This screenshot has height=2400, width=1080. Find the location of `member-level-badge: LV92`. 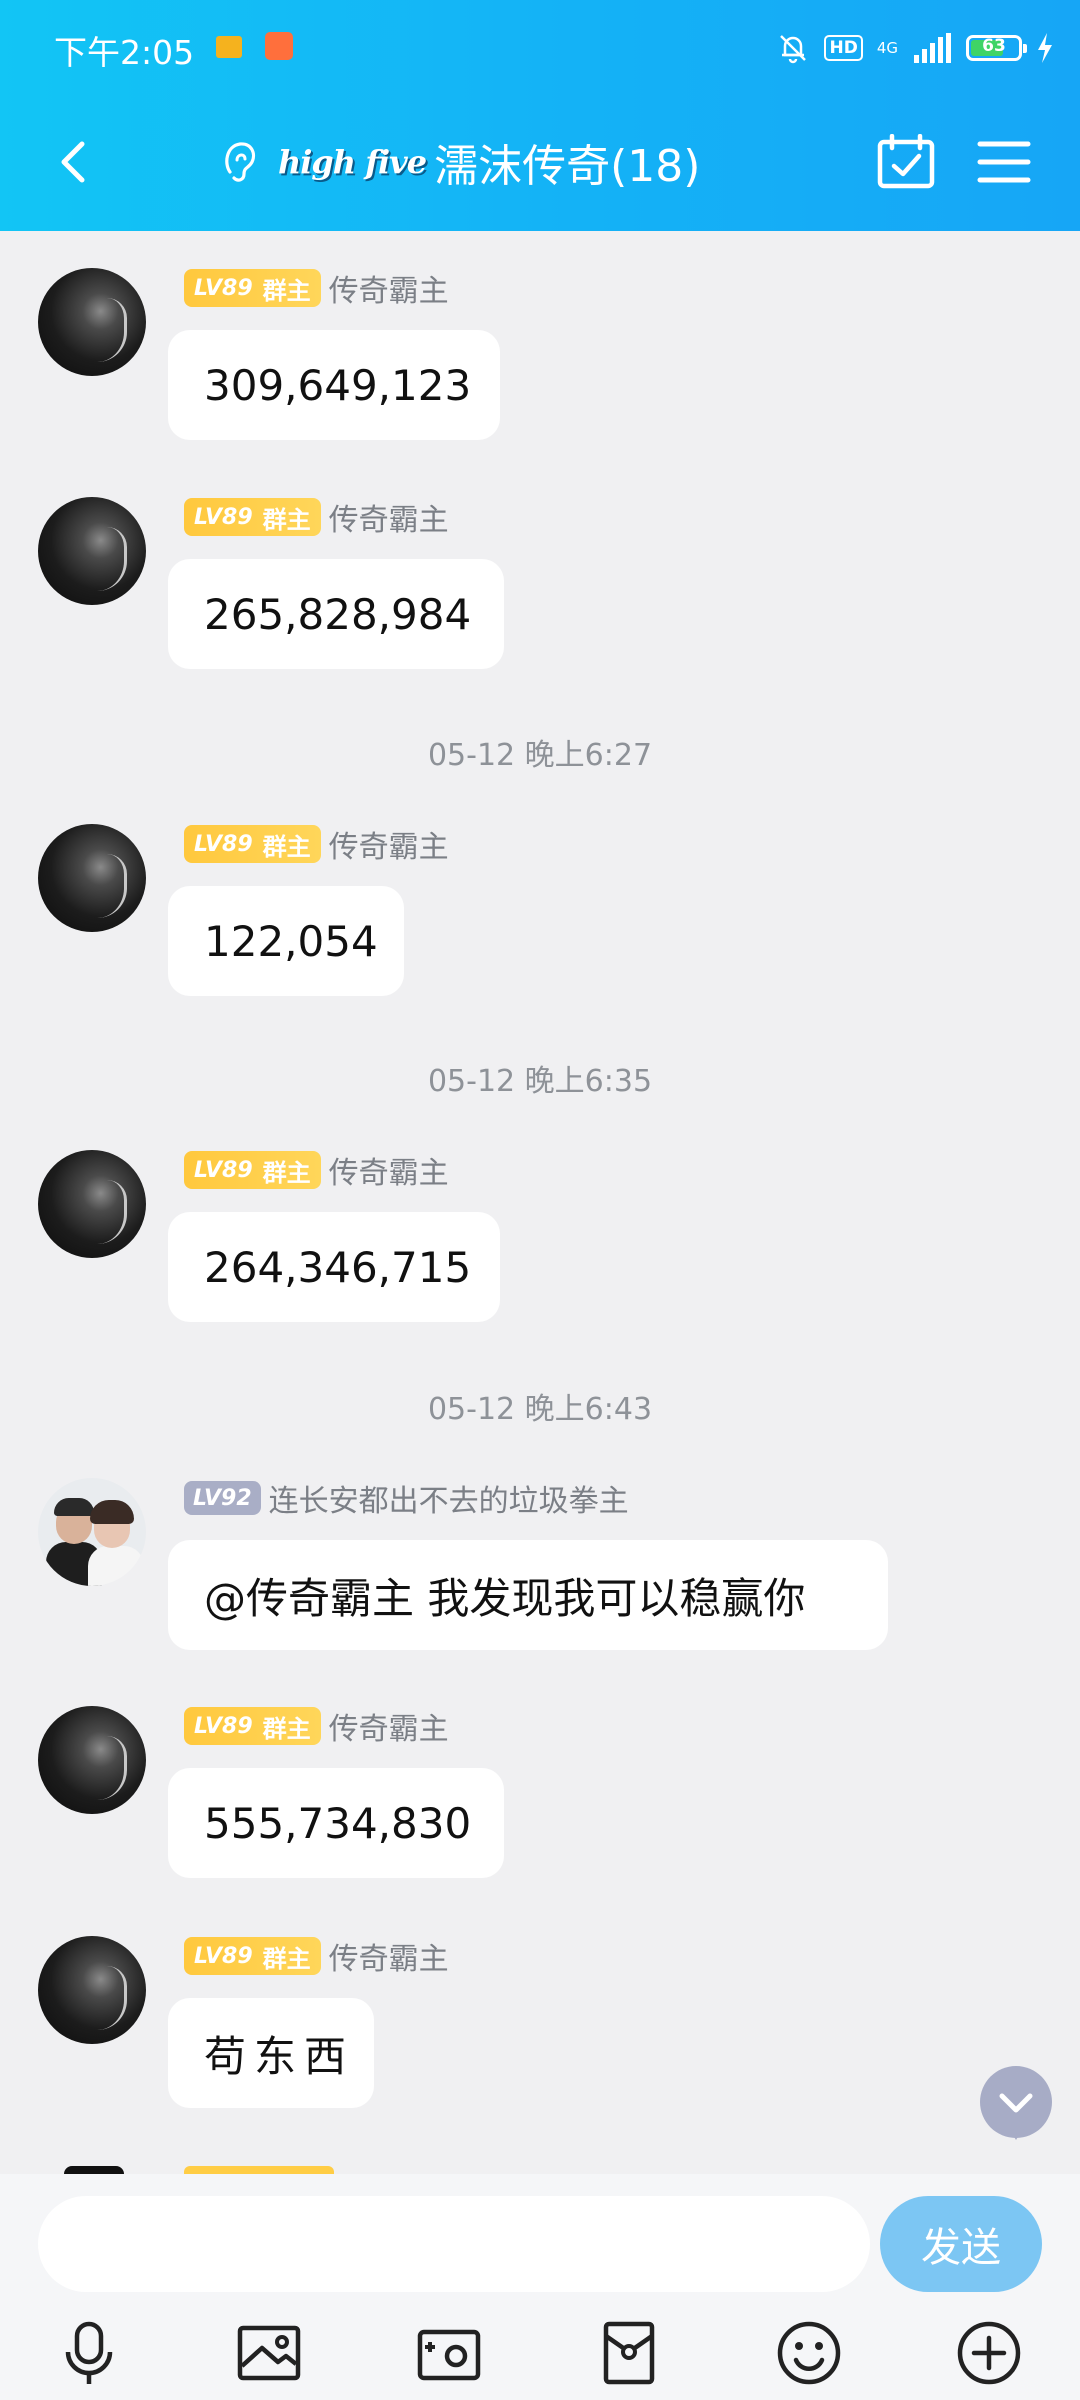

member-level-badge: LV92 is located at coordinates (222, 1498).